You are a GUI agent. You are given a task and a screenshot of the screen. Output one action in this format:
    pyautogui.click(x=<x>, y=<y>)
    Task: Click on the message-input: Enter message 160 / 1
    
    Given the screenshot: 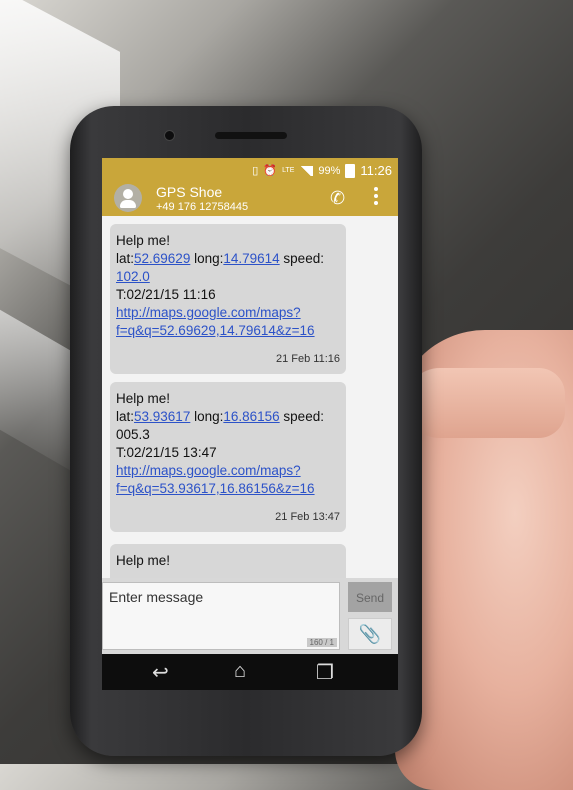 What is the action you would take?
    pyautogui.click(x=221, y=616)
    